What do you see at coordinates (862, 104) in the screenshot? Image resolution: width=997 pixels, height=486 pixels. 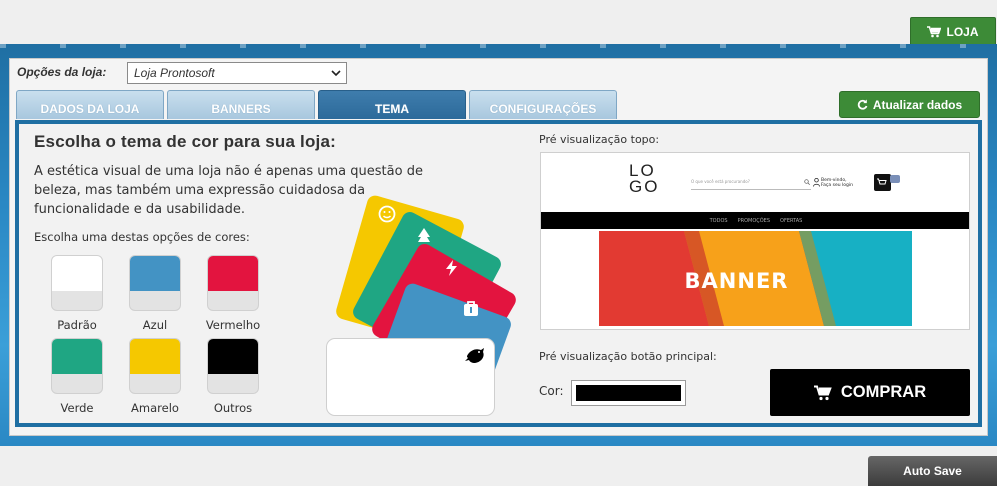 I see `refresh-icon` at bounding box center [862, 104].